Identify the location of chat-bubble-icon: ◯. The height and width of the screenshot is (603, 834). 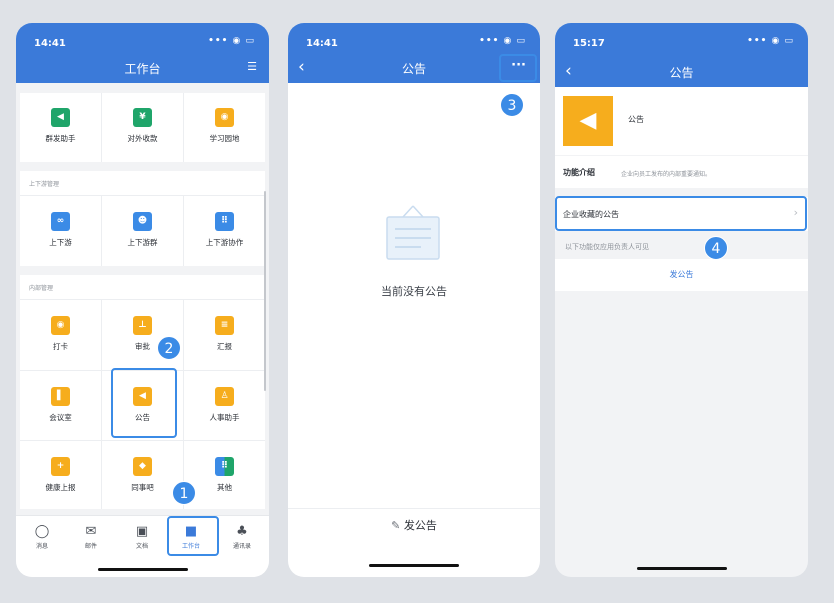
(42, 531).